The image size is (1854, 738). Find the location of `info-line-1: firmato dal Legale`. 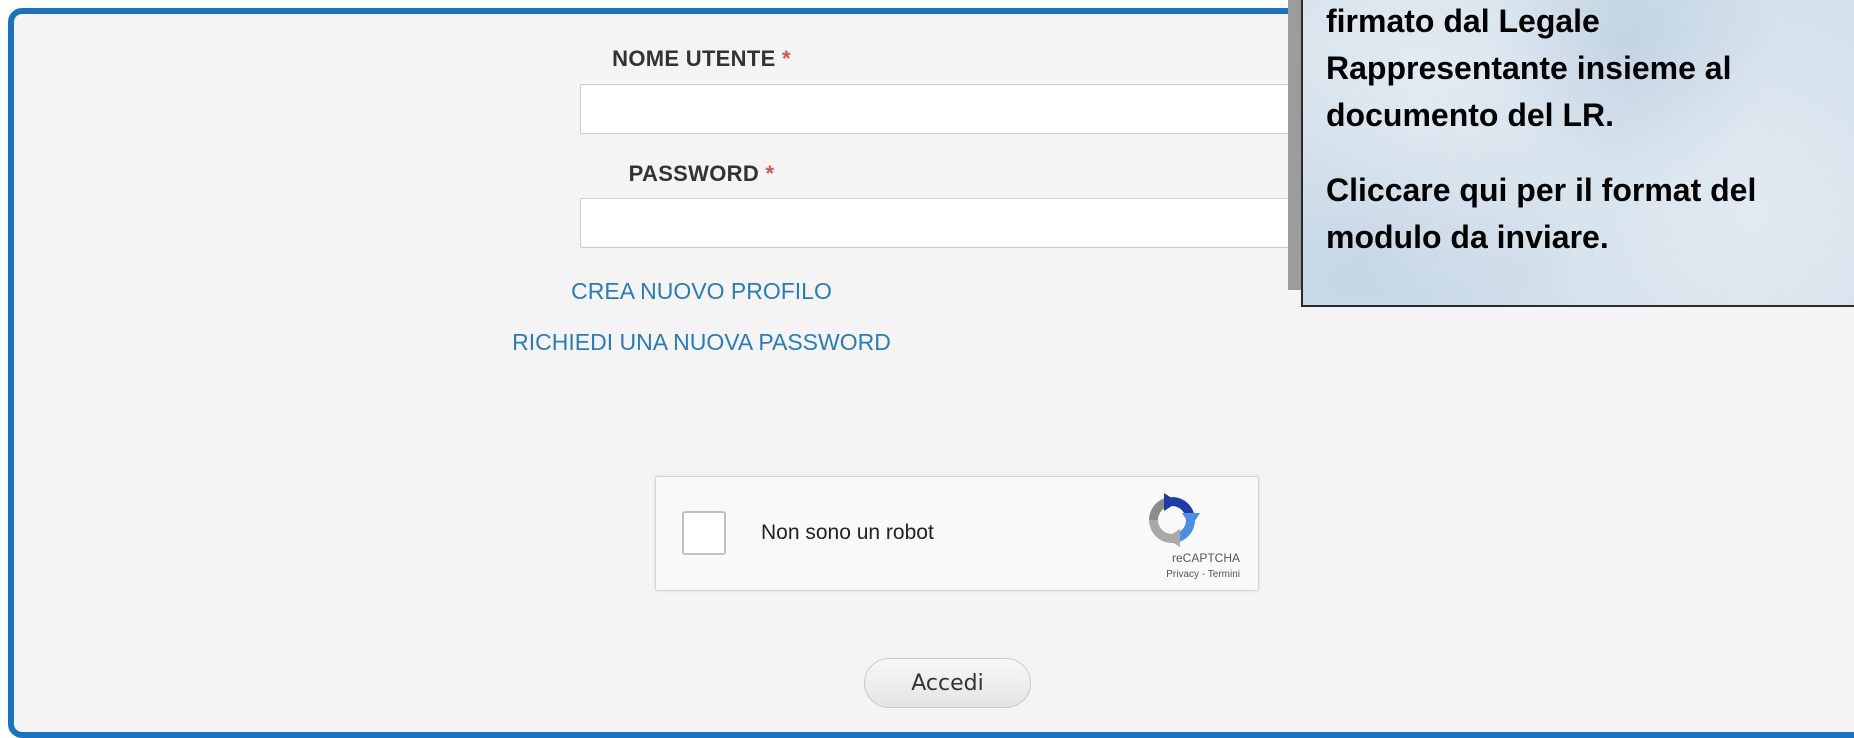

info-line-1: firmato dal Legale is located at coordinates (1463, 21).